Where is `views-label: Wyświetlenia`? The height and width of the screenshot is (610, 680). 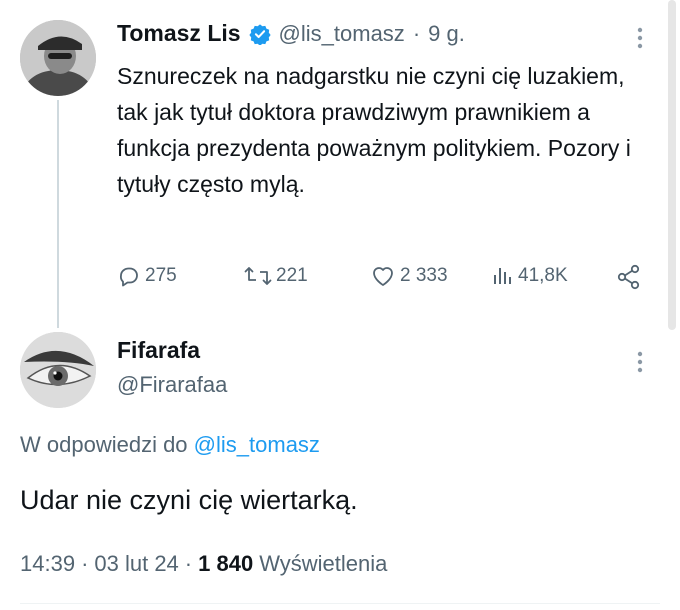
views-label: Wyświetlenia is located at coordinates (323, 563).